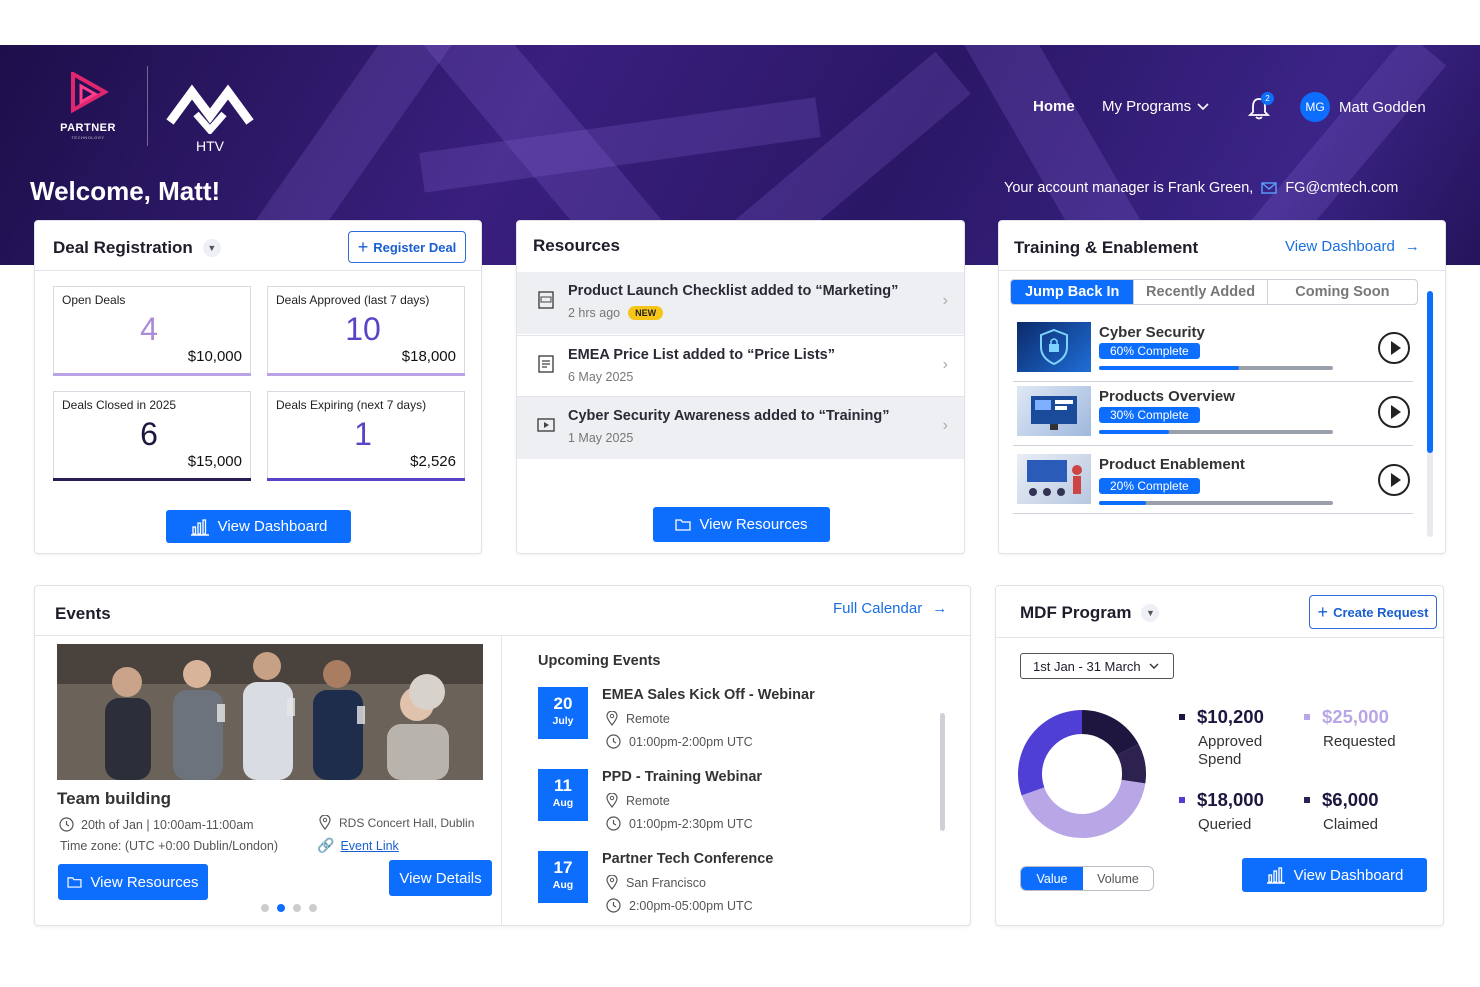 The width and height of the screenshot is (1480, 987). Describe the element at coordinates (1149, 415) in the screenshot. I see `course-progress-label: 30% Complete` at that location.